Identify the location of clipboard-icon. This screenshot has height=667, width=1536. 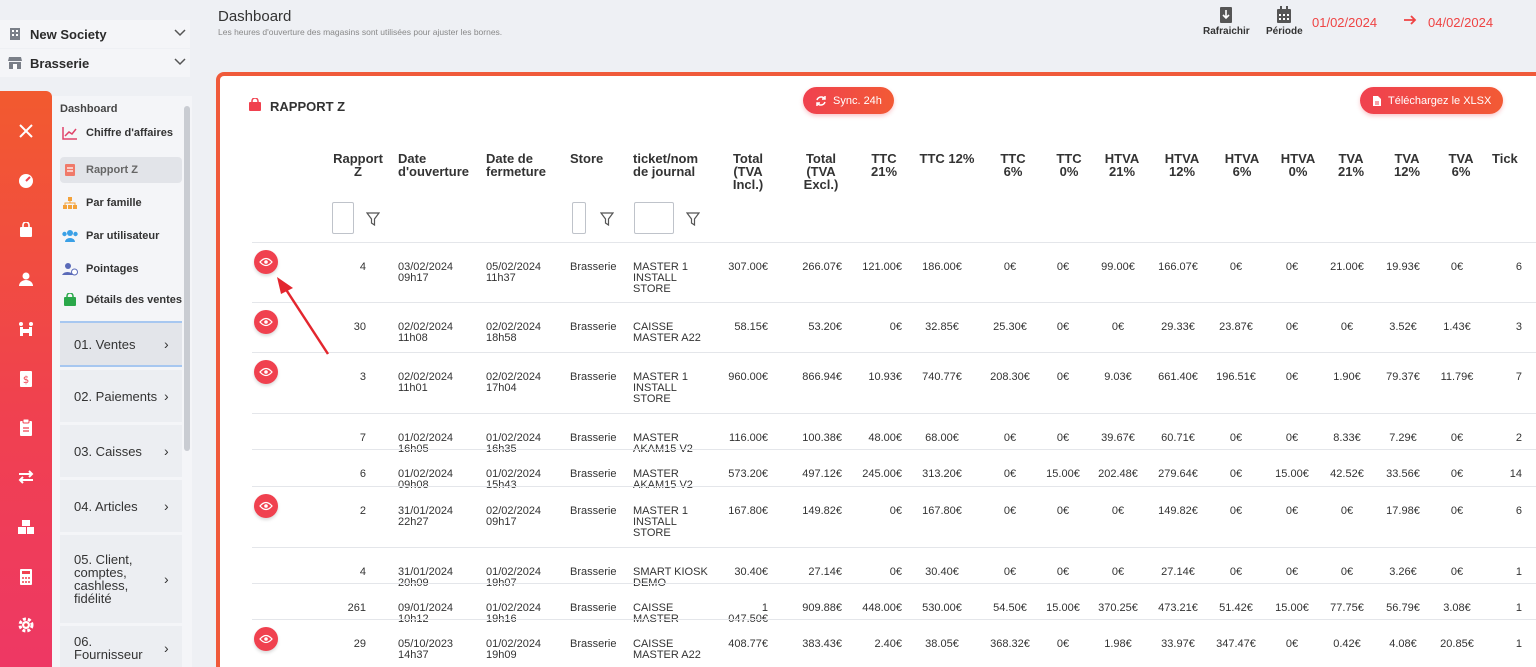
(26, 428).